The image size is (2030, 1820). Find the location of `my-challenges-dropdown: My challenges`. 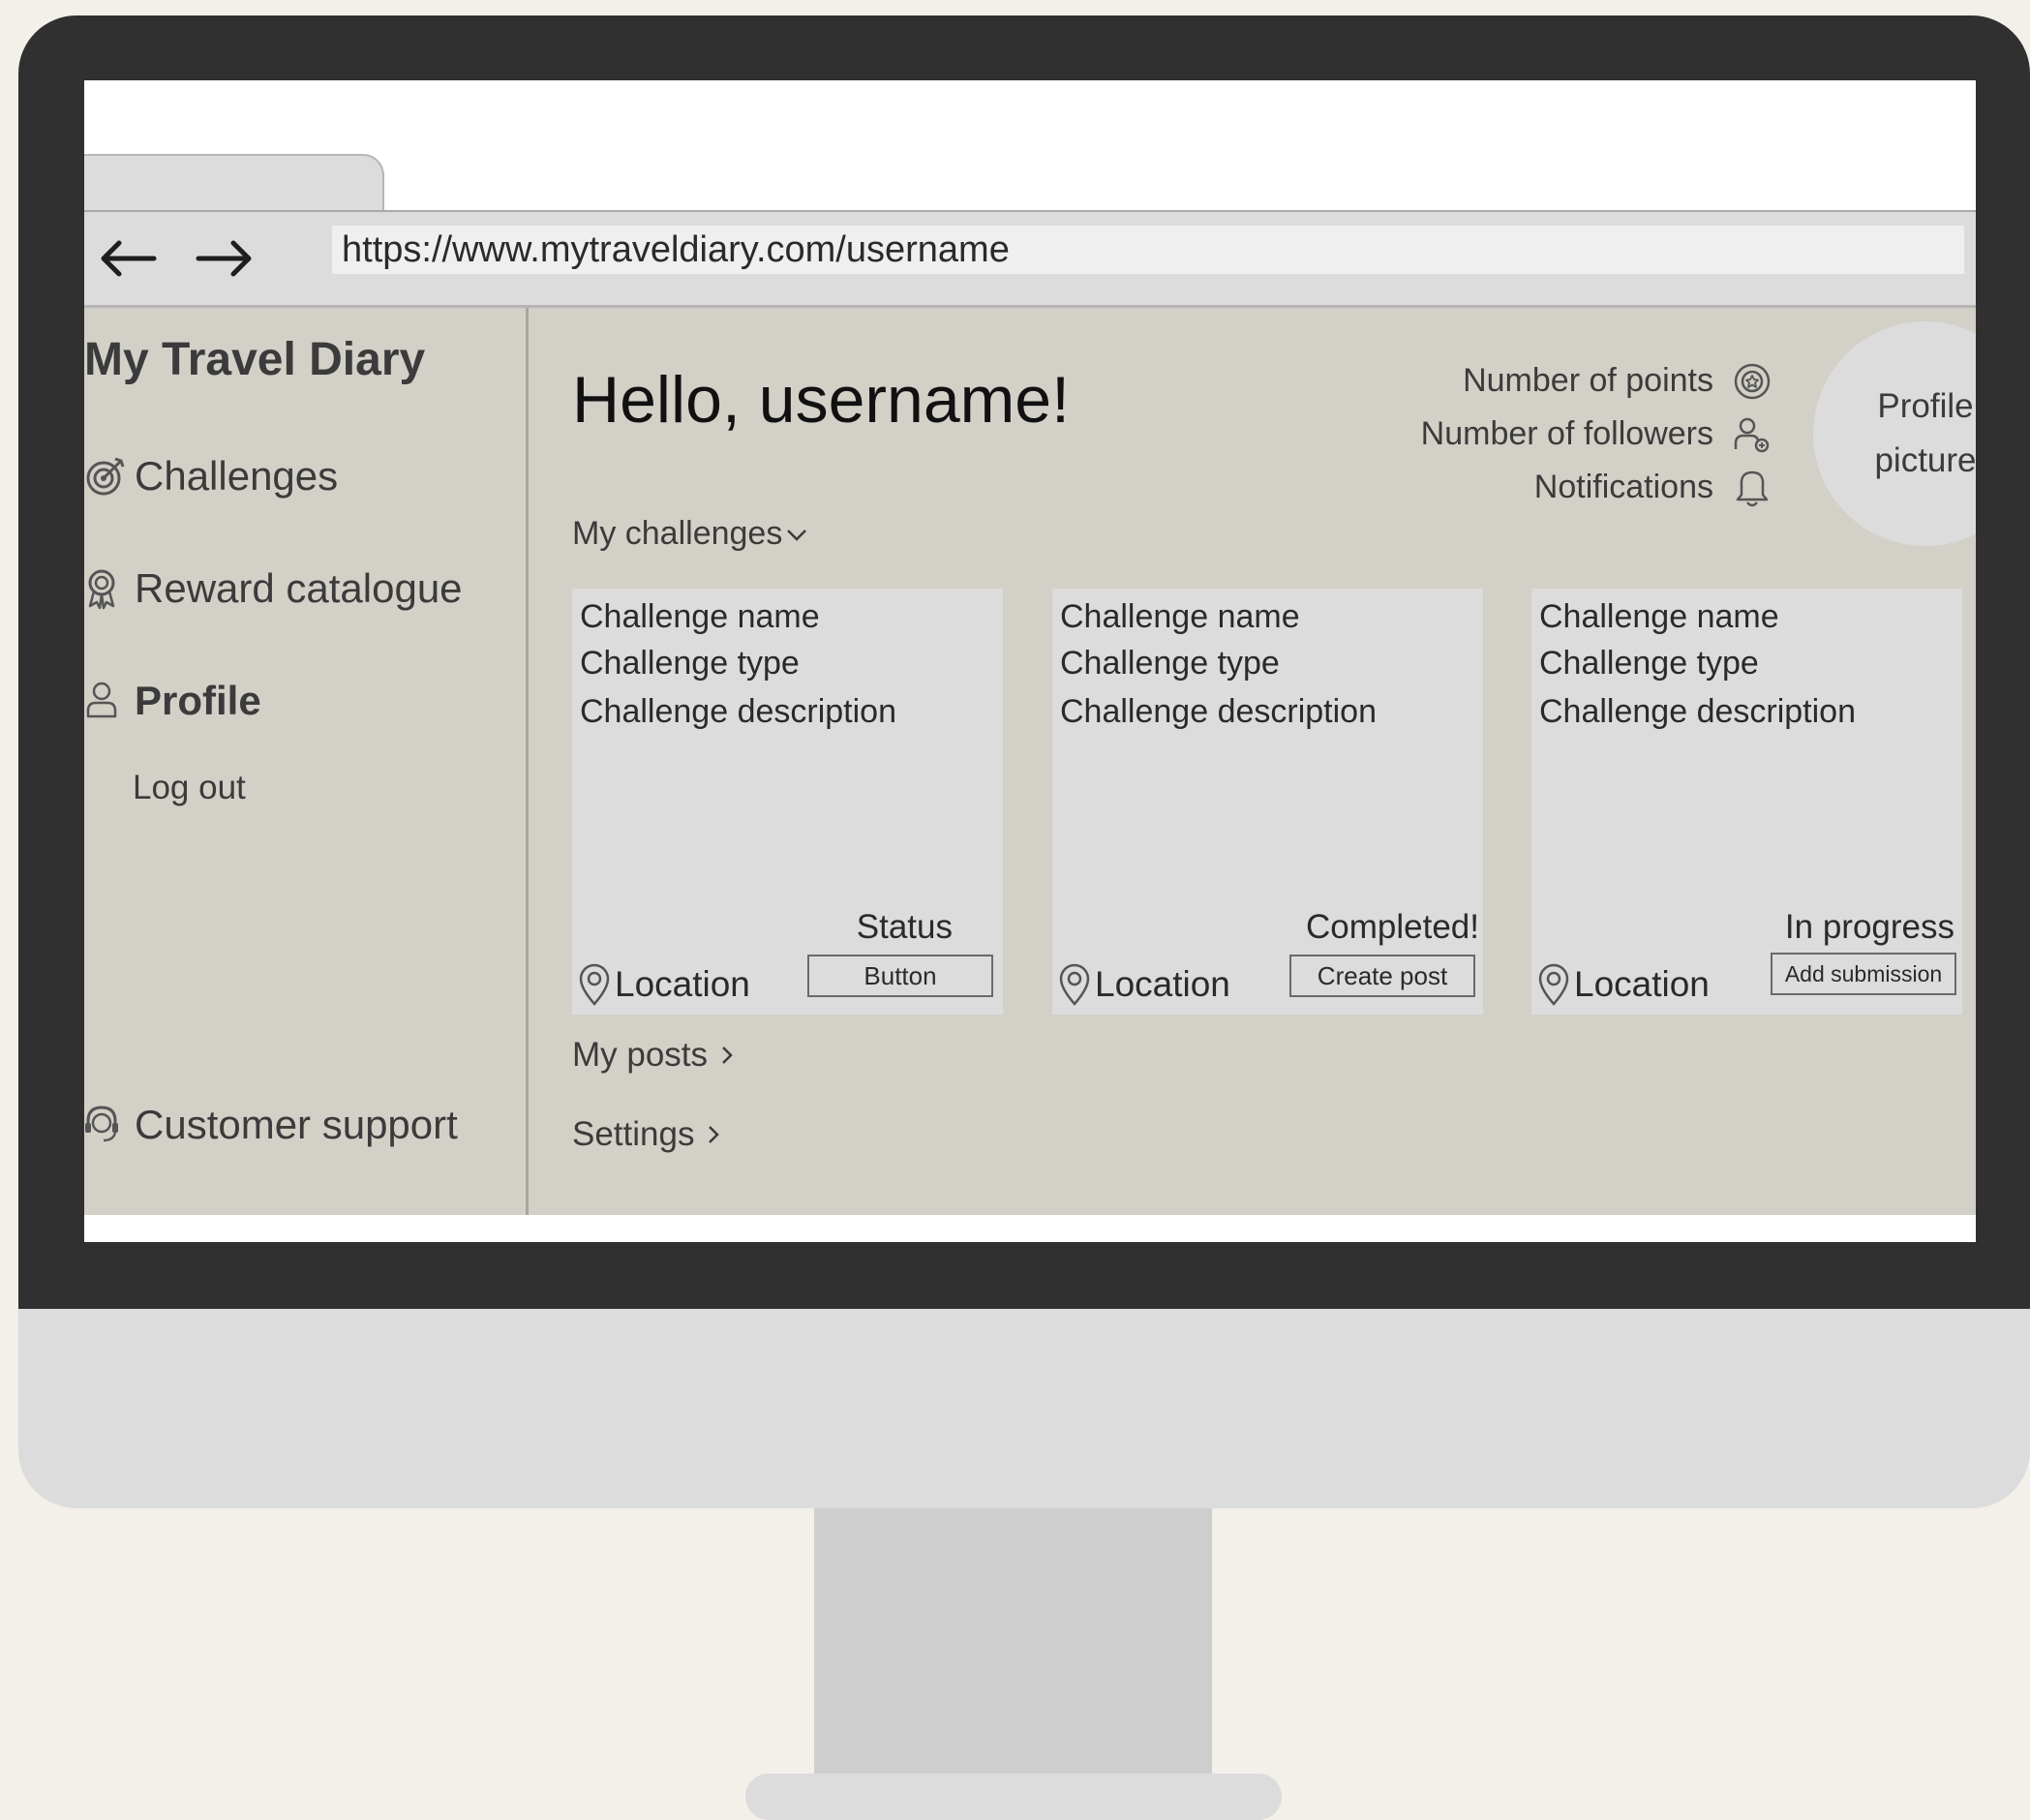

my-challenges-dropdown: My challenges is located at coordinates (691, 534).